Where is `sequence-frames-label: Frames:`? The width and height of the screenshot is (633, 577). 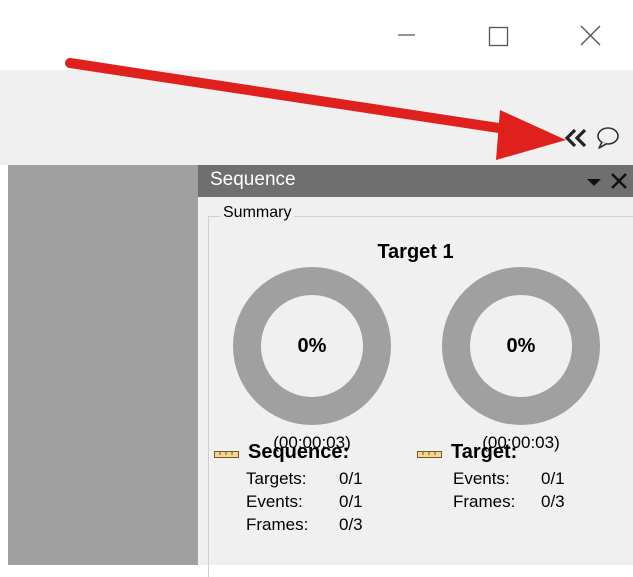 sequence-frames-label: Frames: is located at coordinates (277, 524).